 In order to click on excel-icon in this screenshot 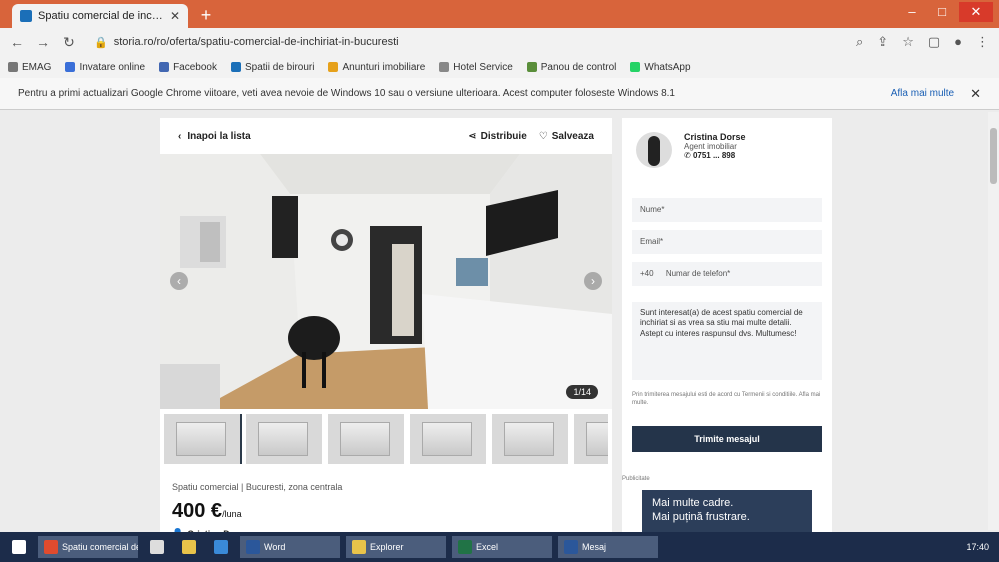, I will do `click(465, 547)`.